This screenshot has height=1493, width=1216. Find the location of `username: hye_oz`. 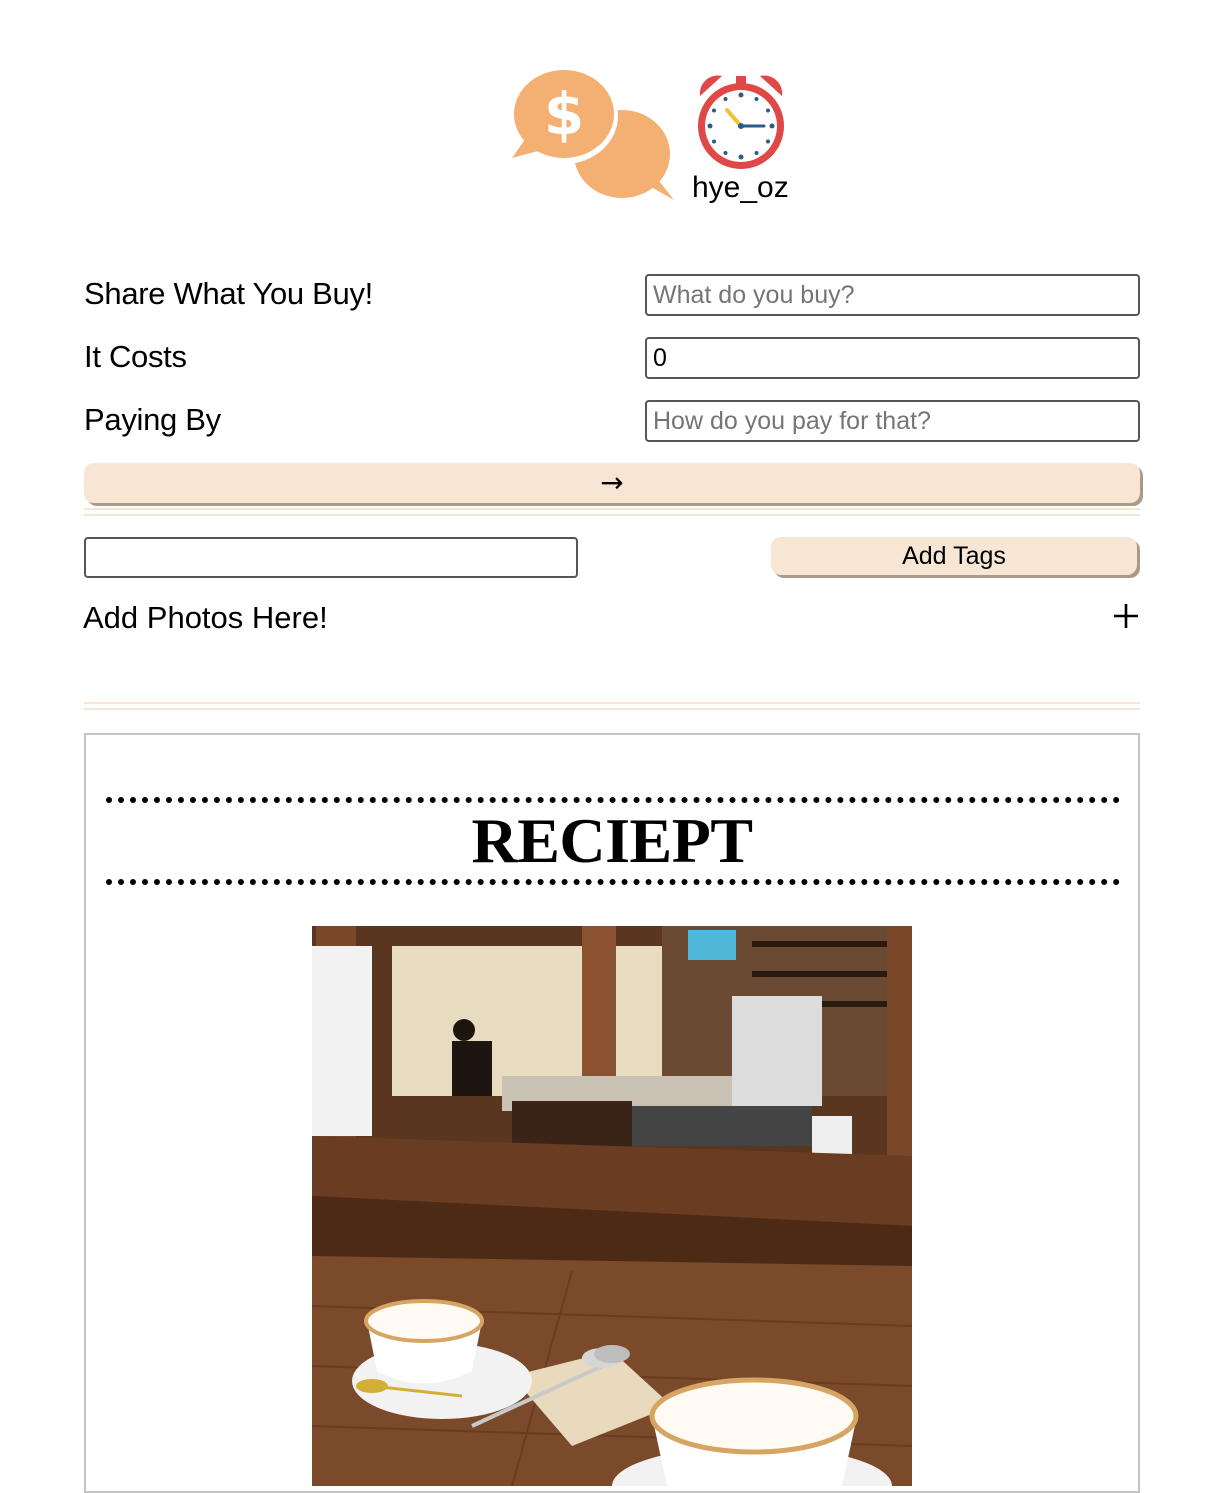

username: hye_oz is located at coordinates (740, 187).